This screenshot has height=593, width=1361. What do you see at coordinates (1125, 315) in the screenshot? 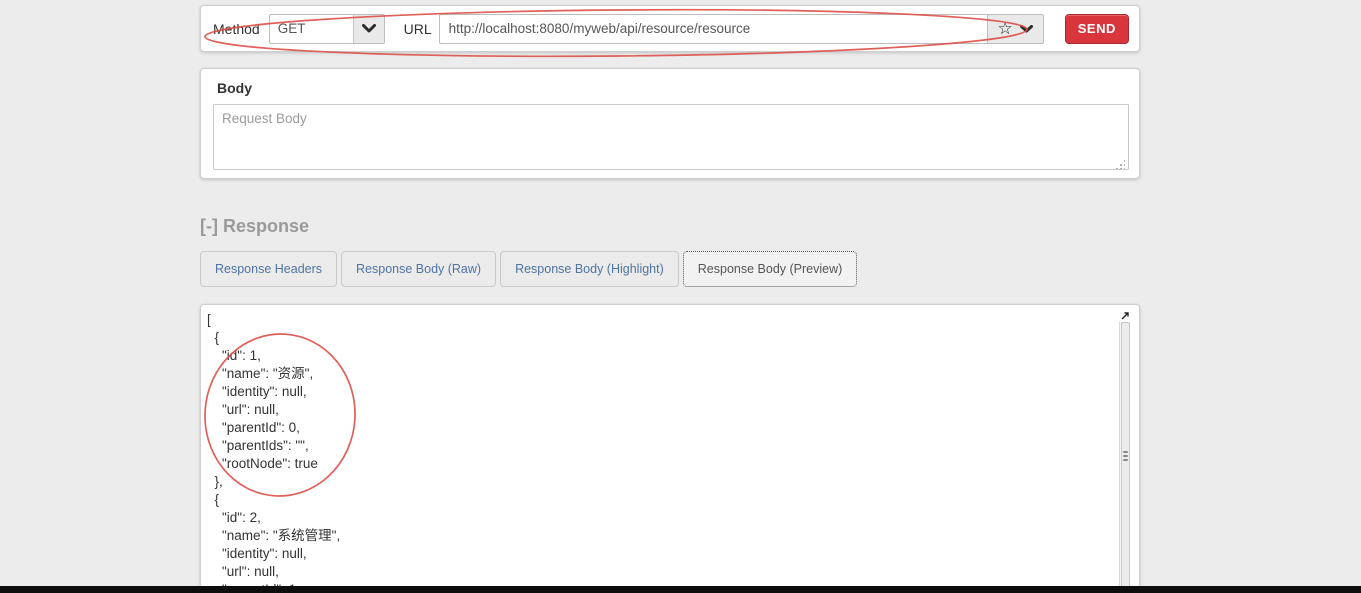
I see `scrollbar-arrow-icon` at bounding box center [1125, 315].